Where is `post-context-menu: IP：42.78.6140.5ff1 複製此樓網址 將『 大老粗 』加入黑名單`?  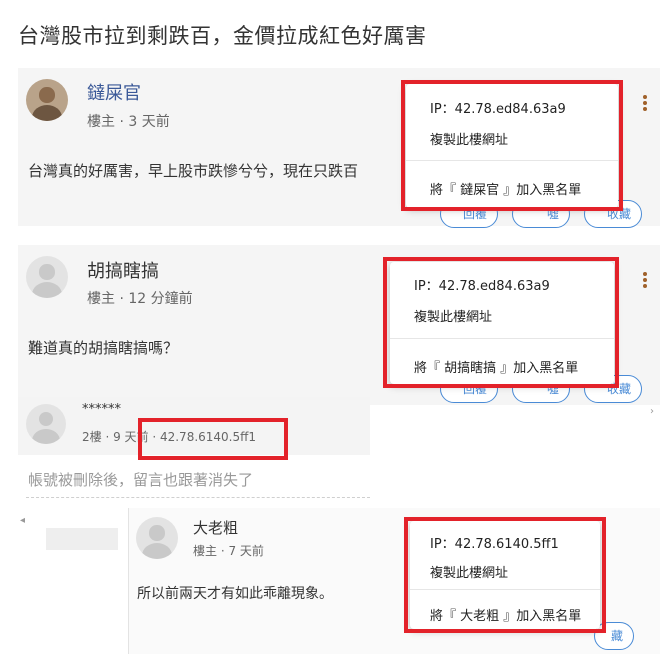
post-context-menu: IP：42.78.6140.5ff1 複製此樓網址 將『 大老粗 』加入黑名單 is located at coordinates (505, 575).